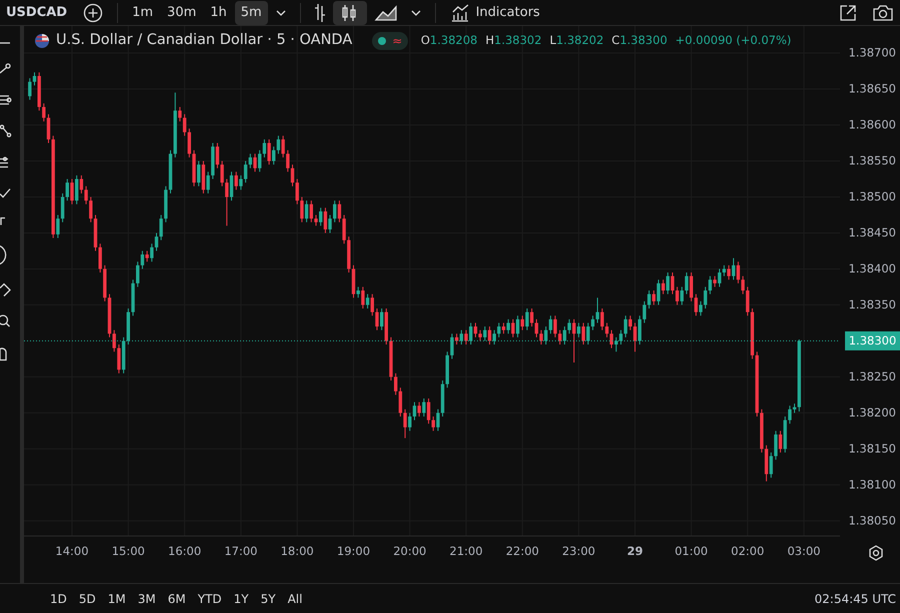  What do you see at coordinates (218, 12) in the screenshot?
I see `interval-button: 1h` at bounding box center [218, 12].